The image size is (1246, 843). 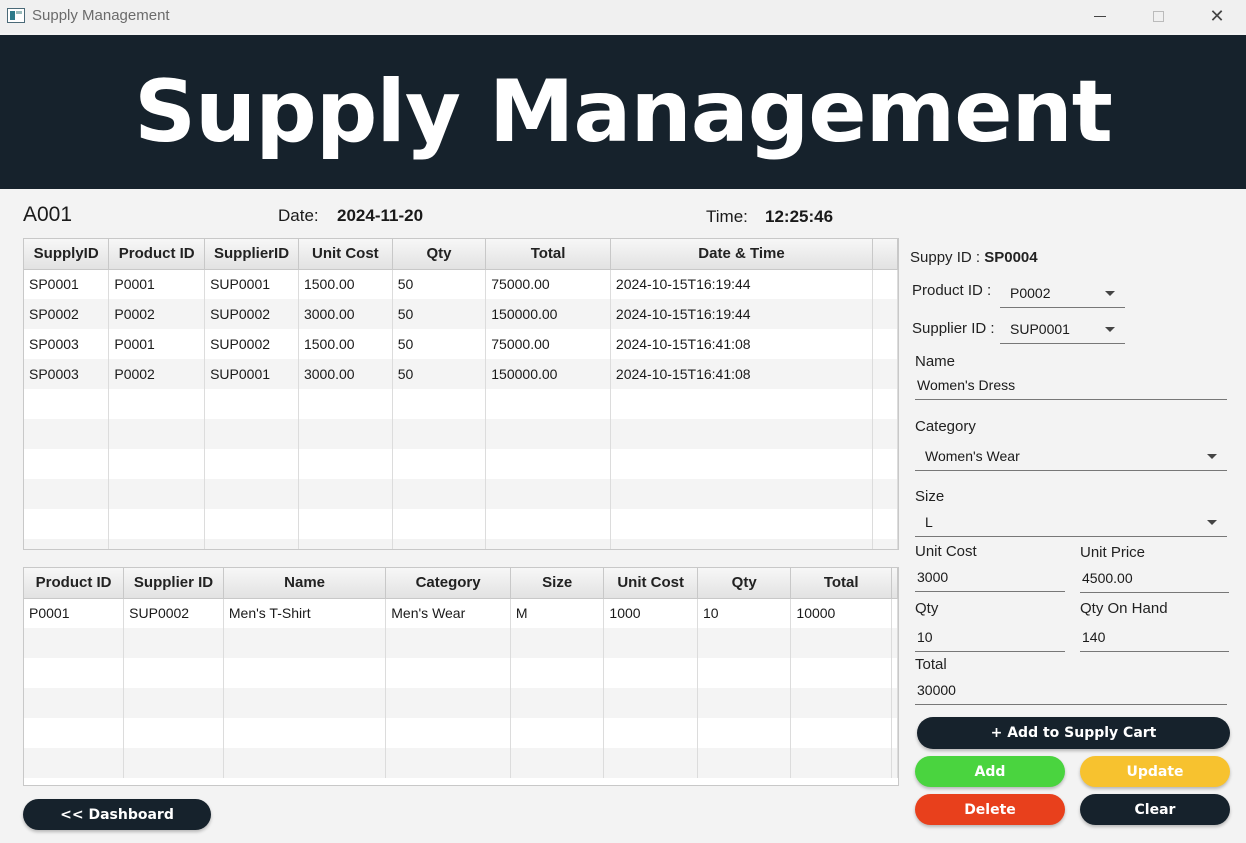 I want to click on app-icon, so click(x=16, y=15).